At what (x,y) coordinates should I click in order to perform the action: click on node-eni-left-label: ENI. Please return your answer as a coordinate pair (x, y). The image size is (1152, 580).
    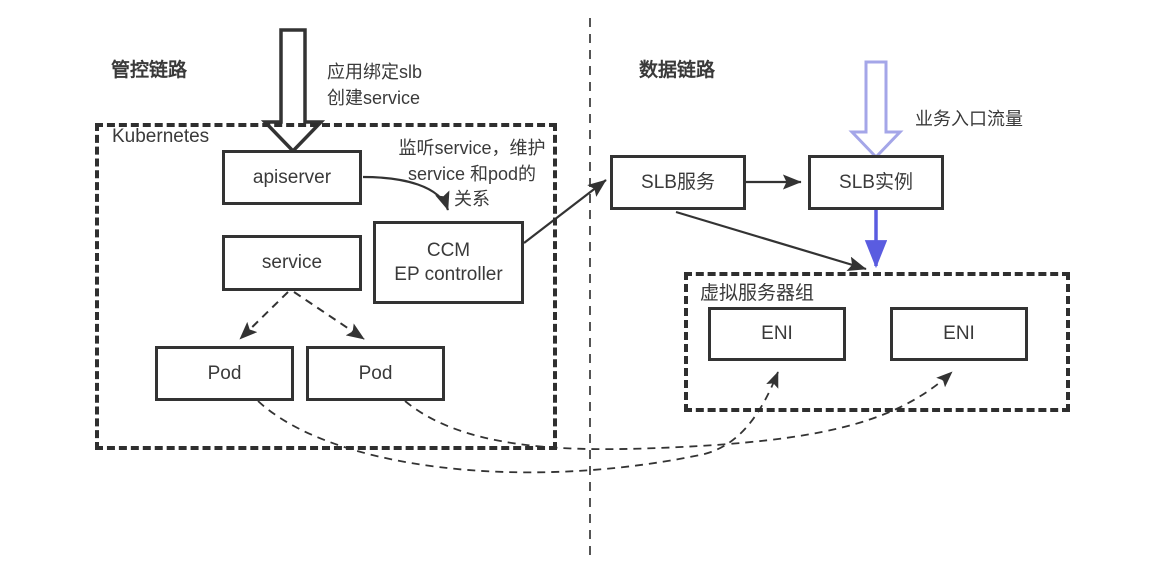
    Looking at the image, I should click on (777, 334).